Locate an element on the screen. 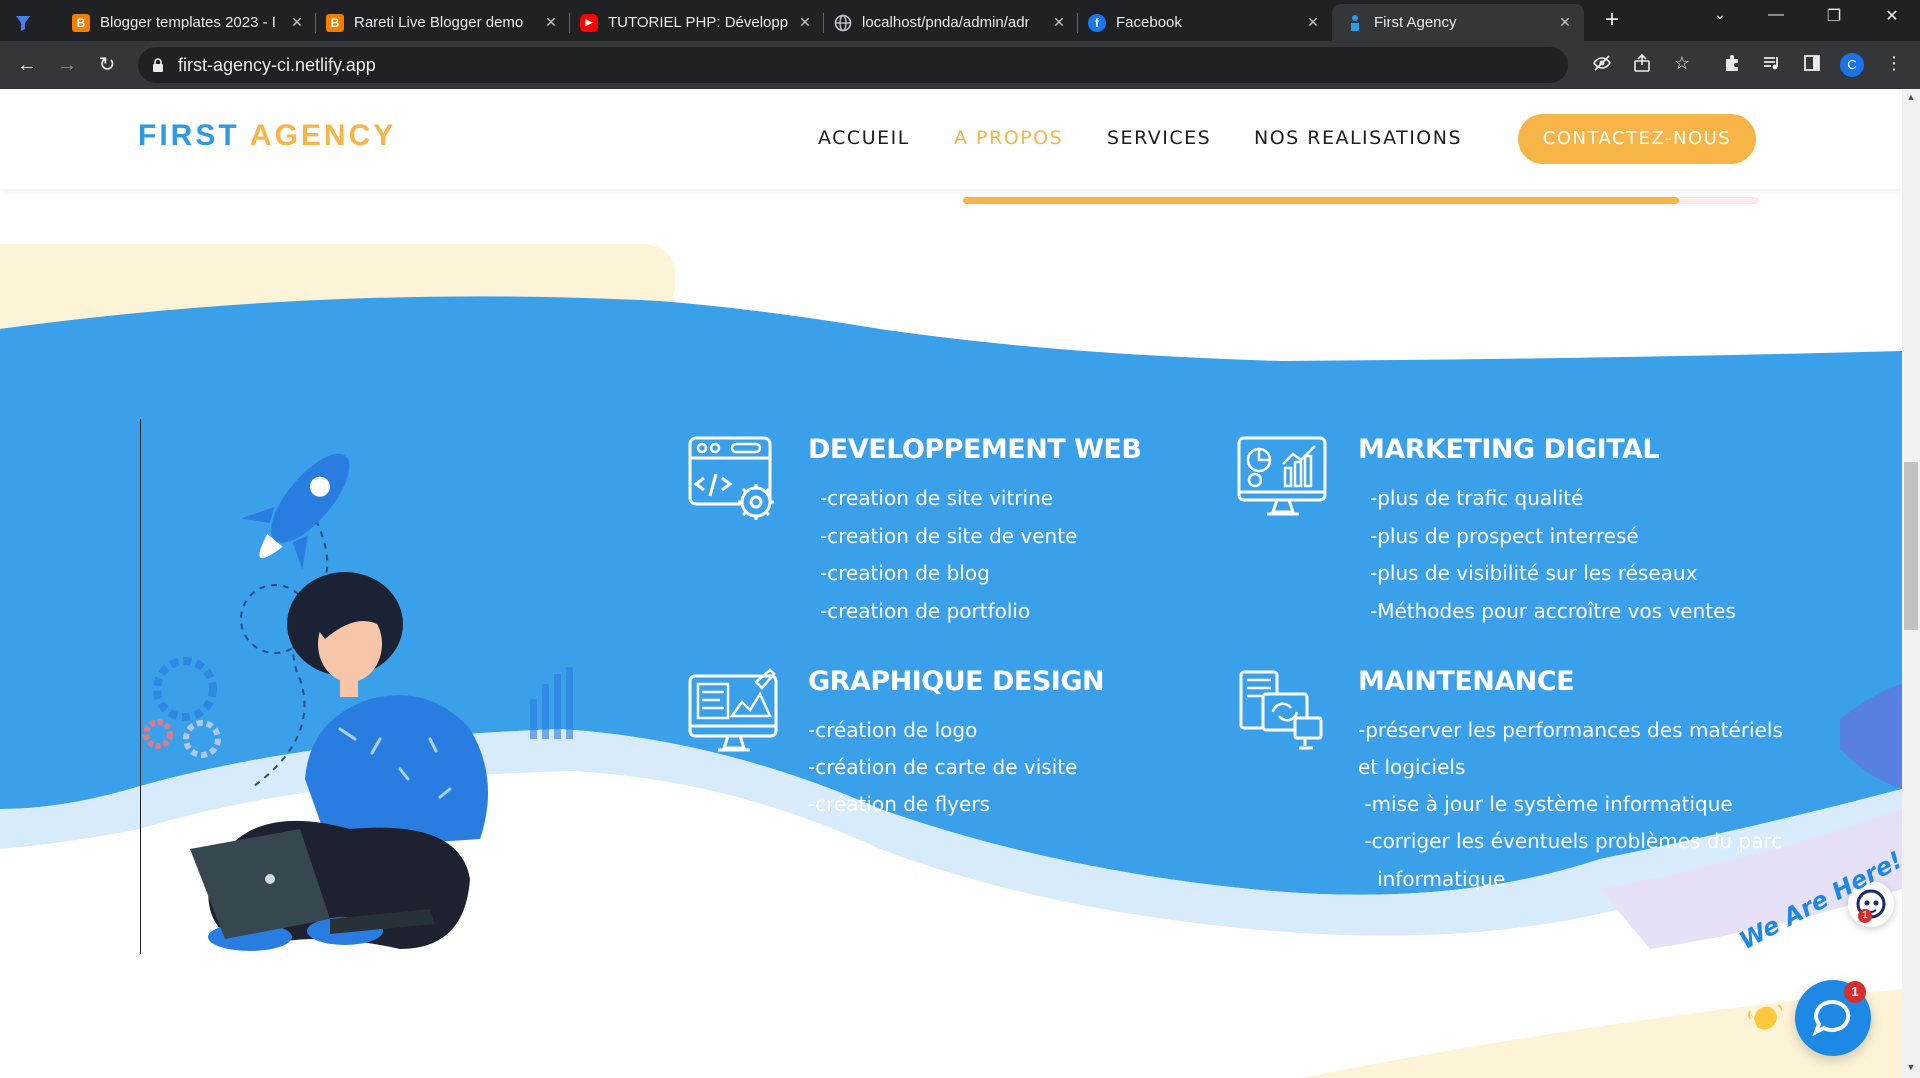 Image resolution: width=1920 pixels, height=1078 pixels. service-item: -mise à jour le système informatique is located at coordinates (1545, 804).